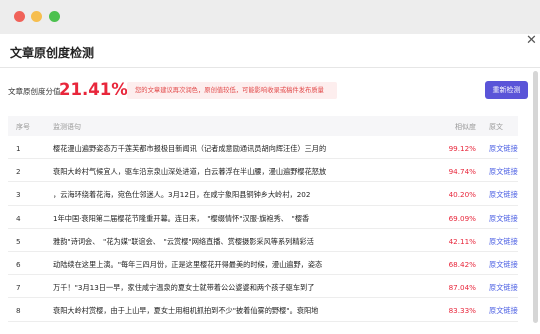 This screenshot has height=334, width=540. Describe the element at coordinates (535, 197) in the screenshot. I see `vertical-scrollbar` at that location.